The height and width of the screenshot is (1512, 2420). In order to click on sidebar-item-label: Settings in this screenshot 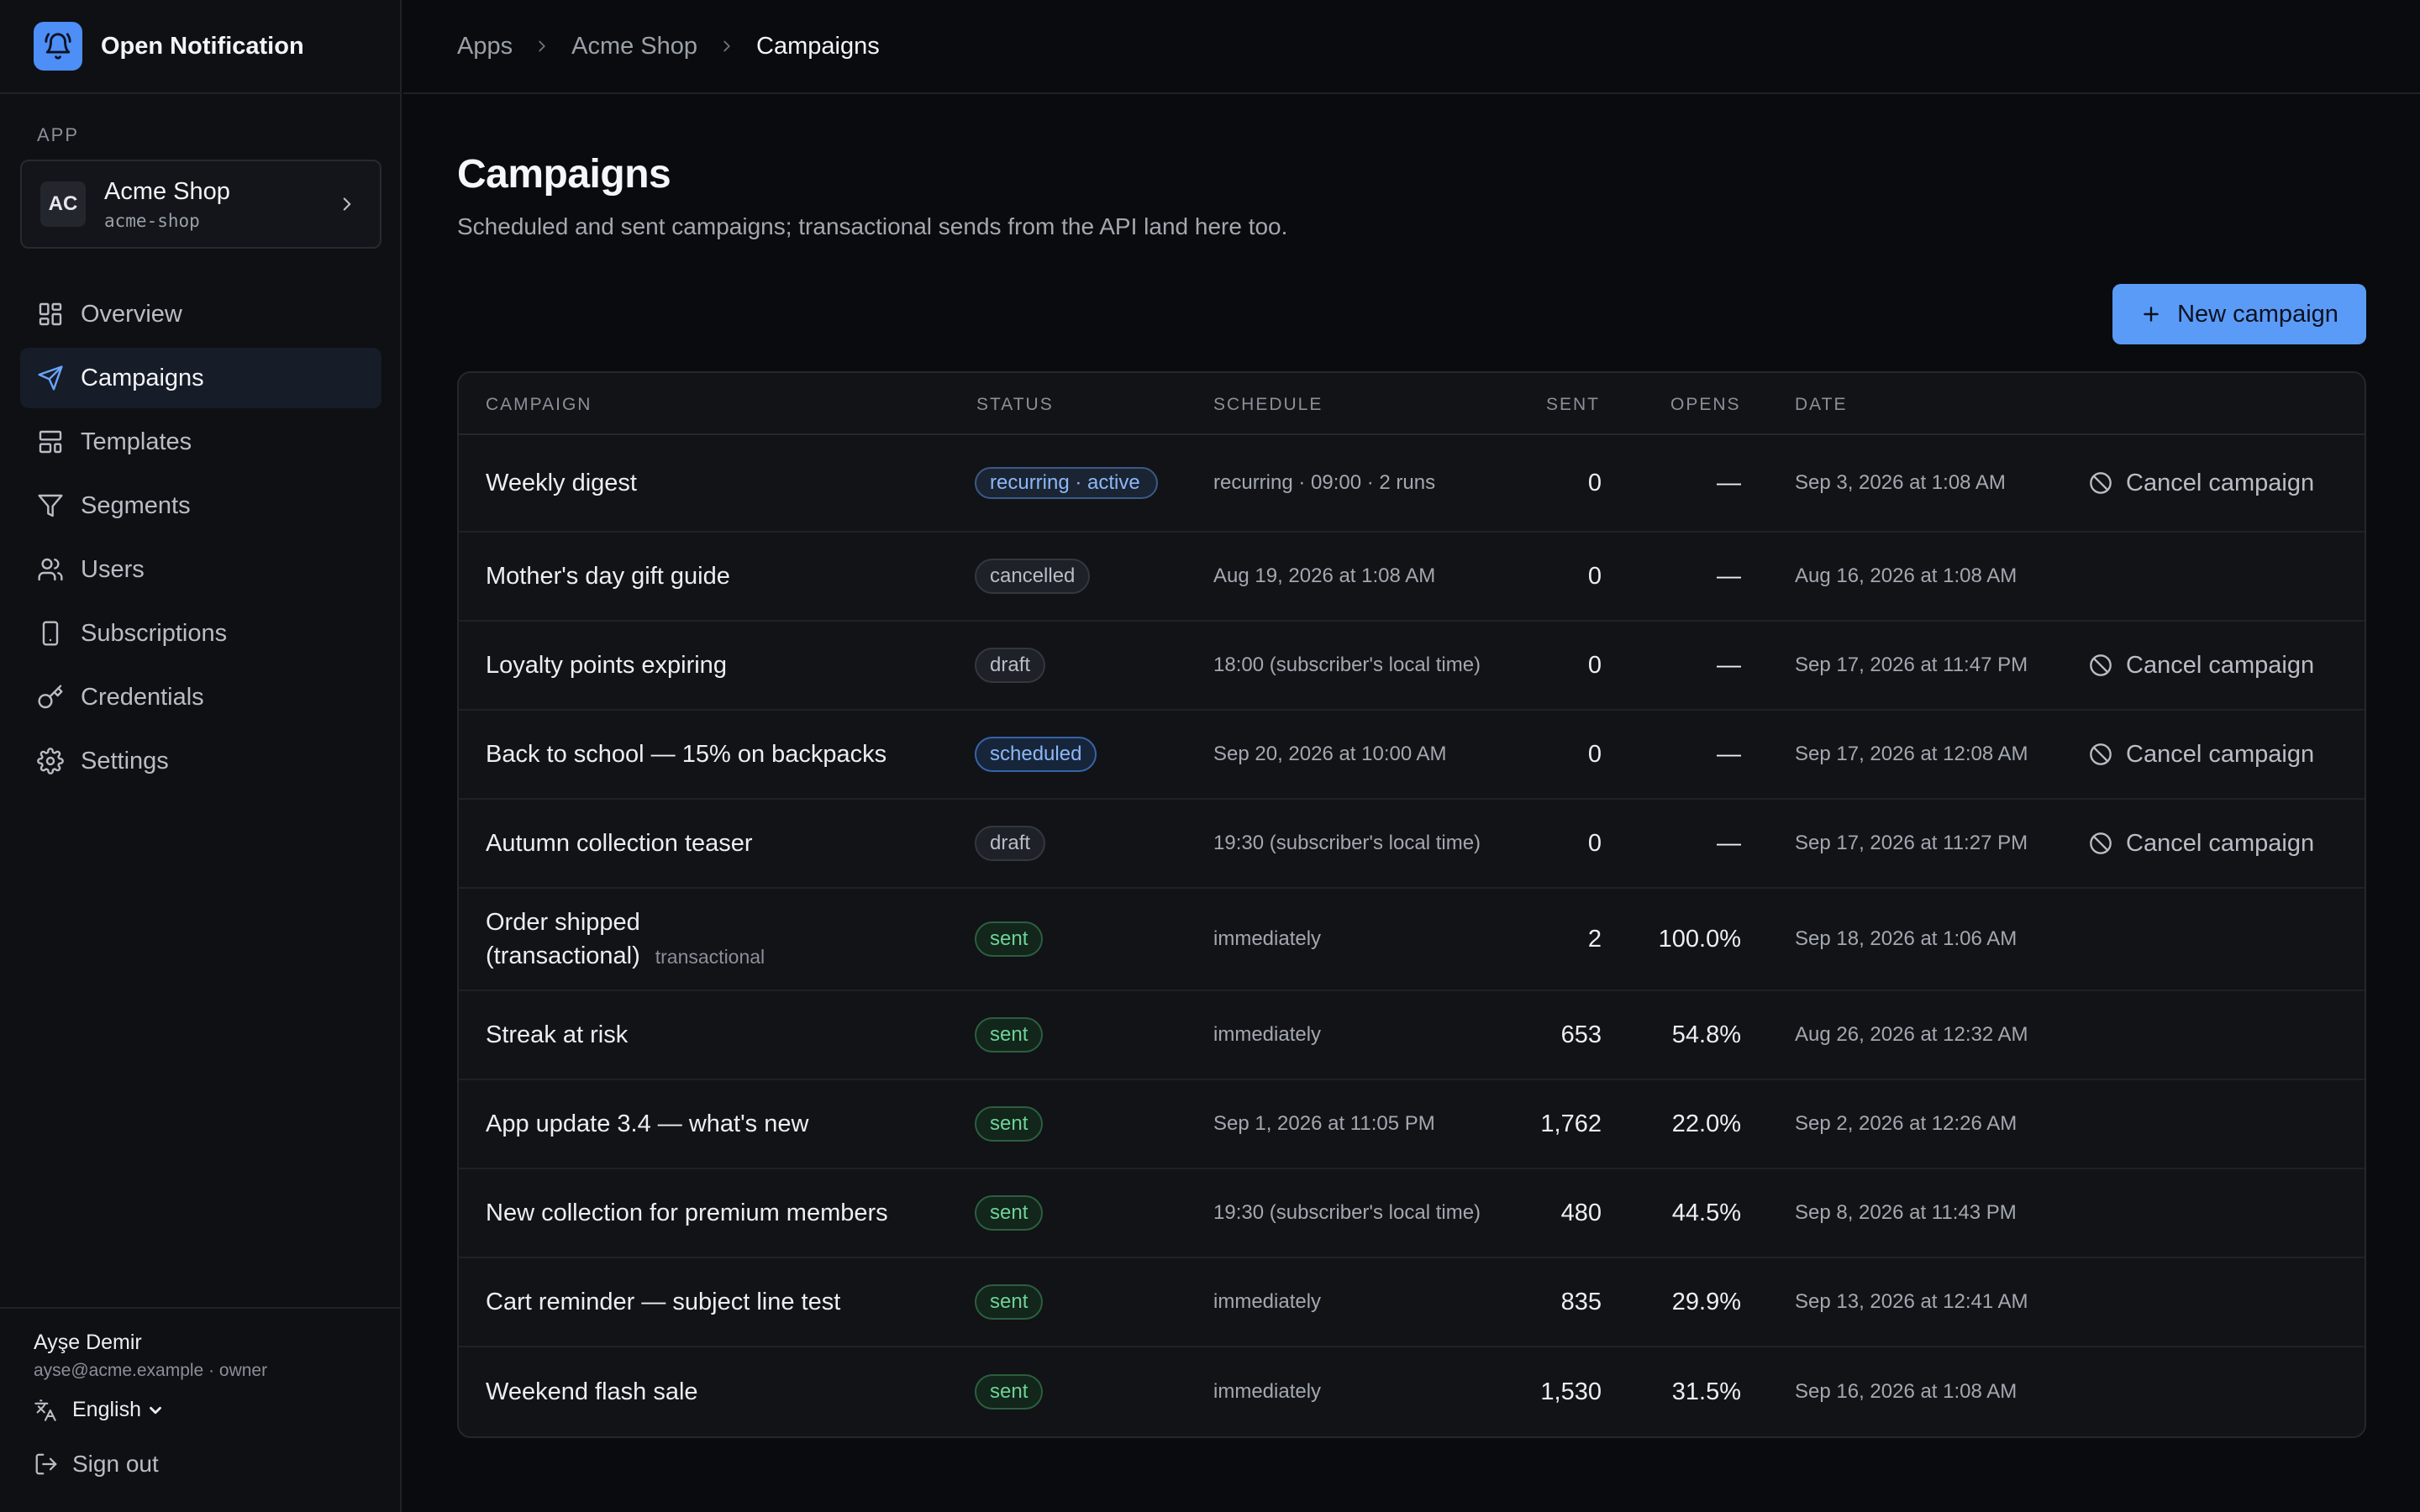, I will do `click(125, 760)`.